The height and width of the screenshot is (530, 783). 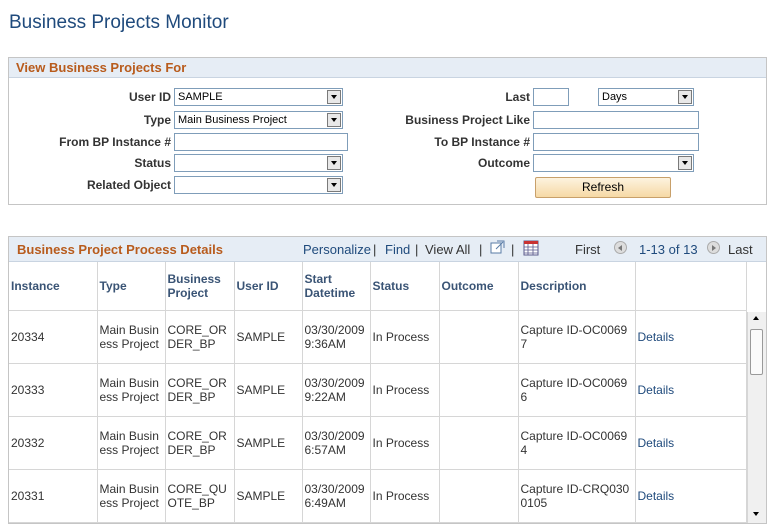 I want to click on to-bp-instance-label: To BP Instance #, so click(x=482, y=142).